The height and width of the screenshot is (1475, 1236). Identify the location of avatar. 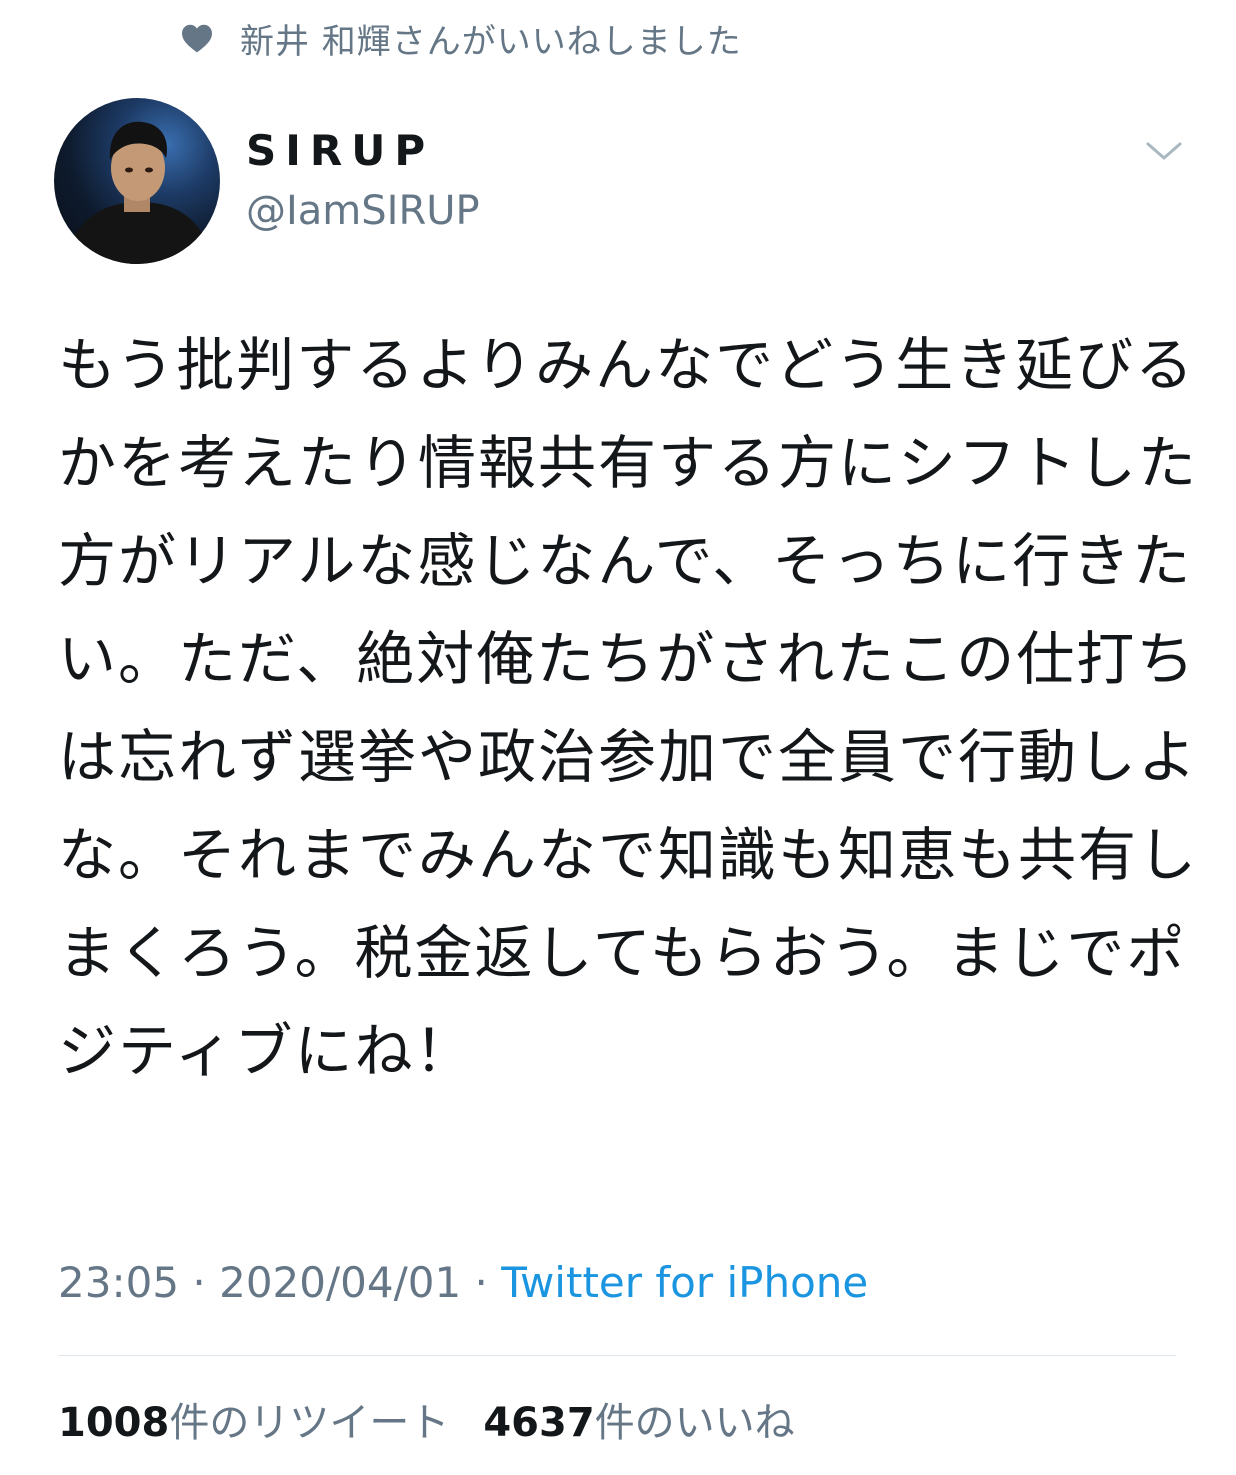
(137, 181).